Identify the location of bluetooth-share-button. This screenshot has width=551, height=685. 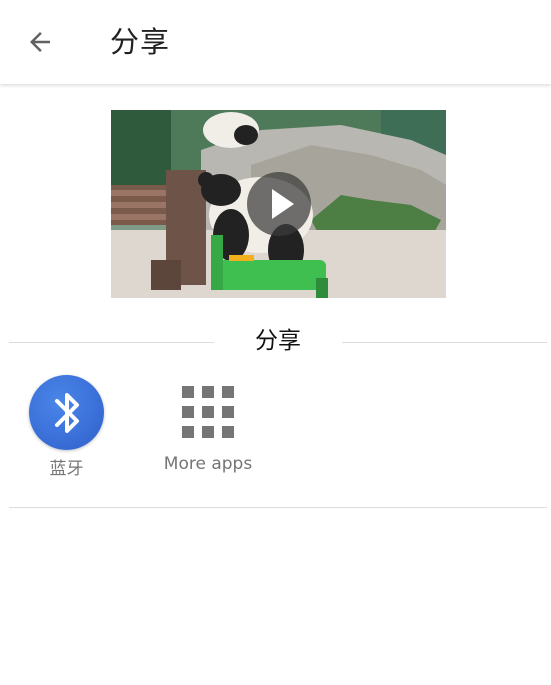
(66, 412).